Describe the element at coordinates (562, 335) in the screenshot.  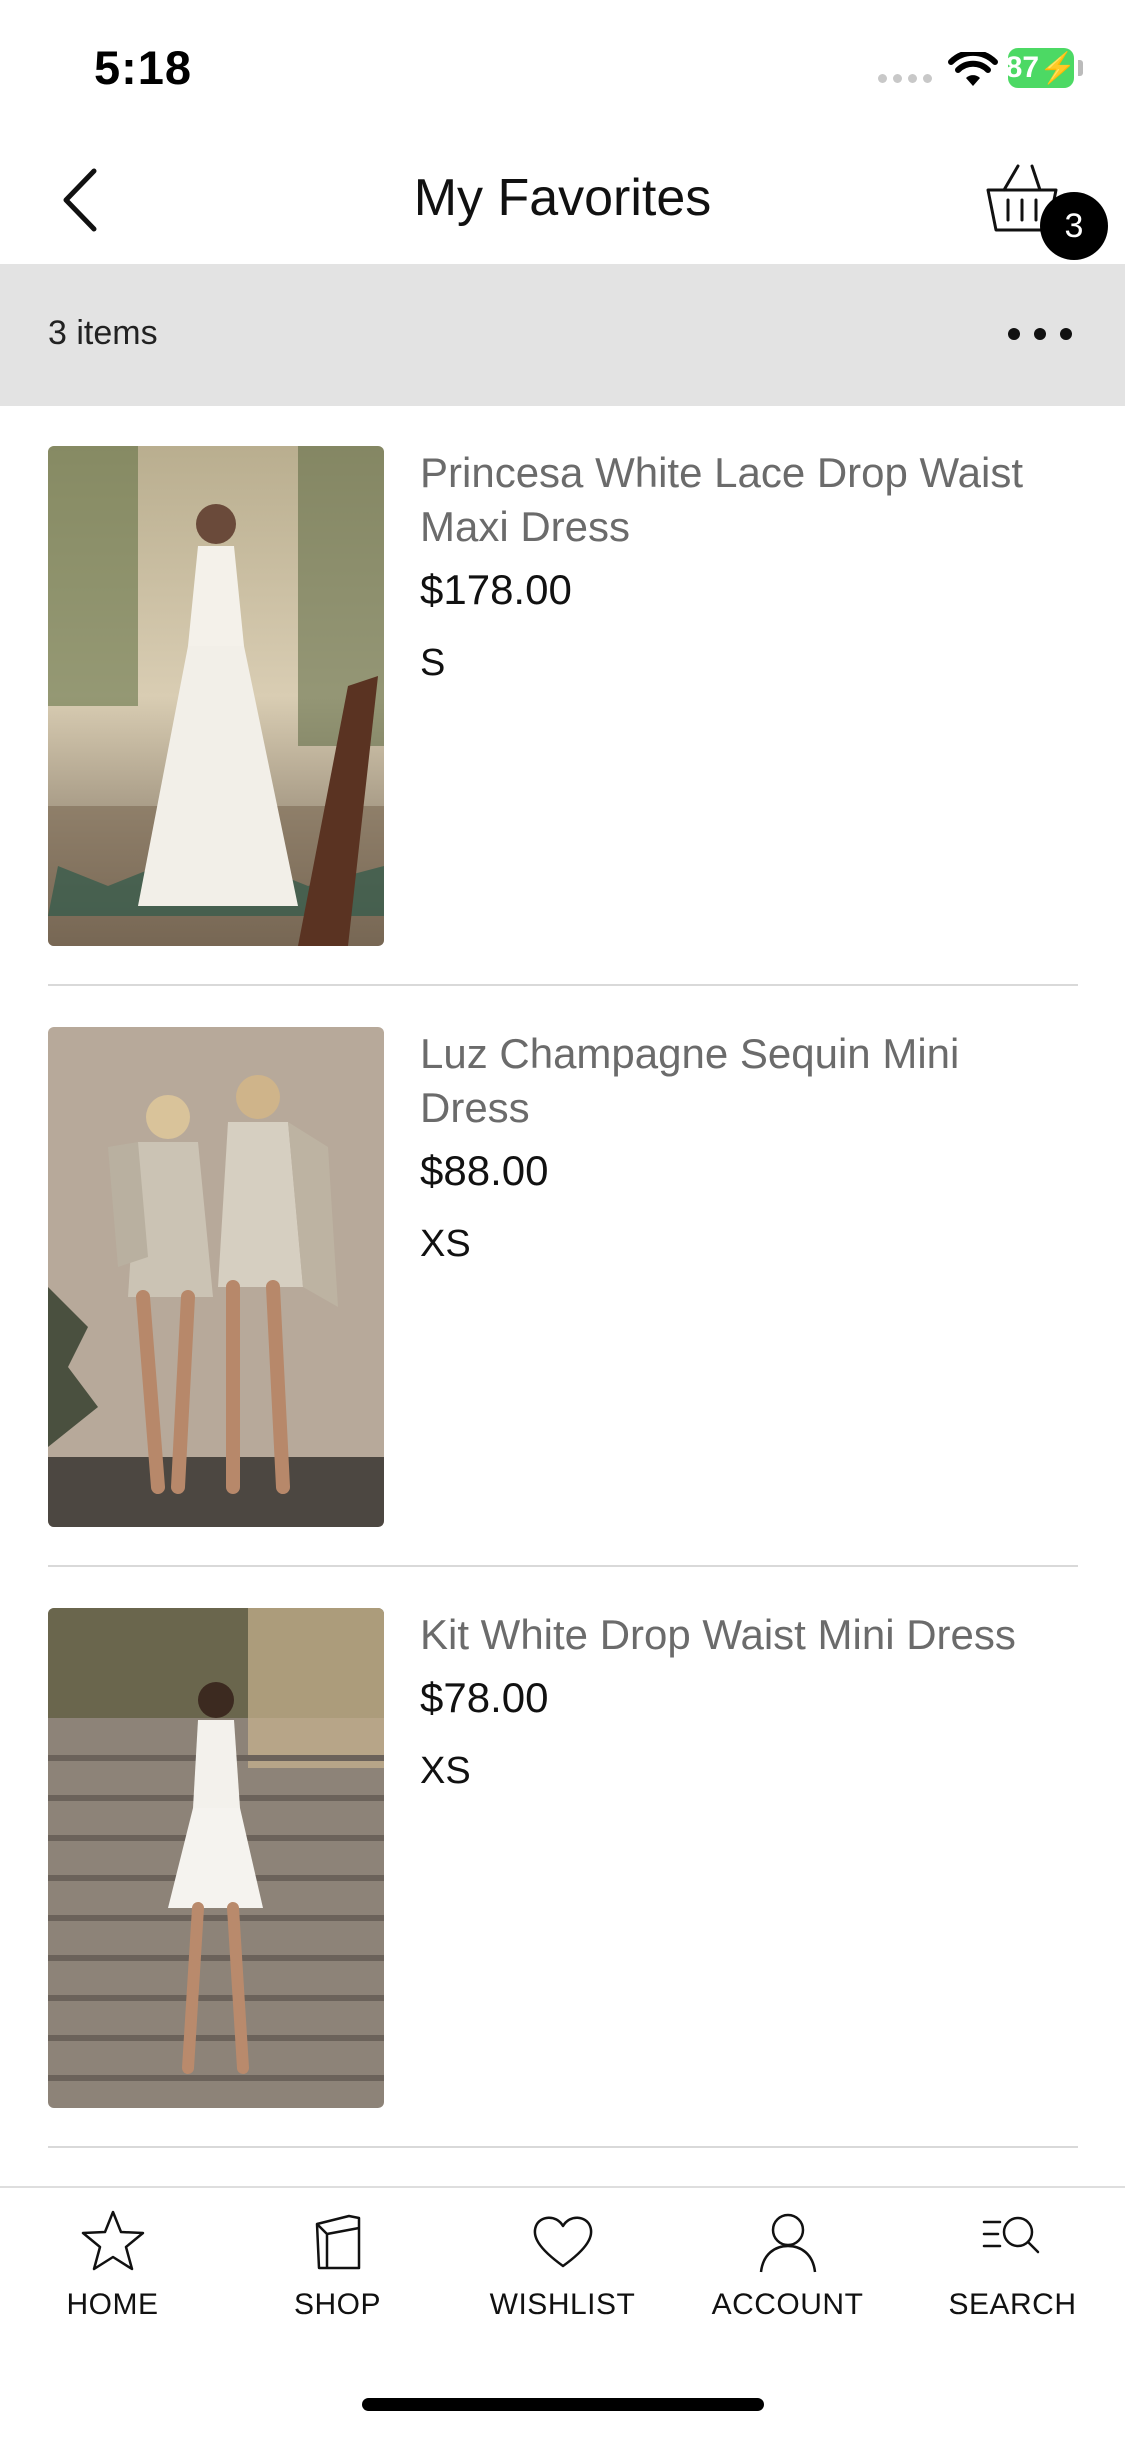
I see `list-summary-bar: 3 items` at that location.